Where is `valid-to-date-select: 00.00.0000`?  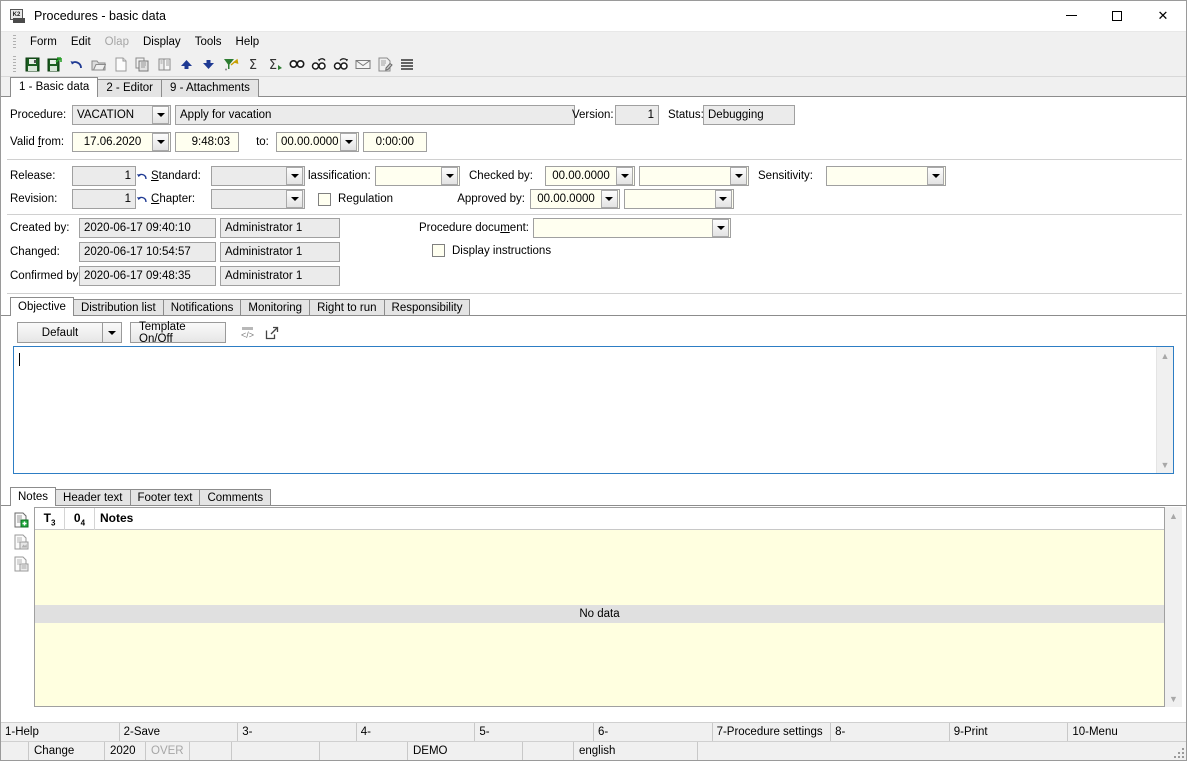
valid-to-date-select: 00.00.0000 is located at coordinates (317, 142).